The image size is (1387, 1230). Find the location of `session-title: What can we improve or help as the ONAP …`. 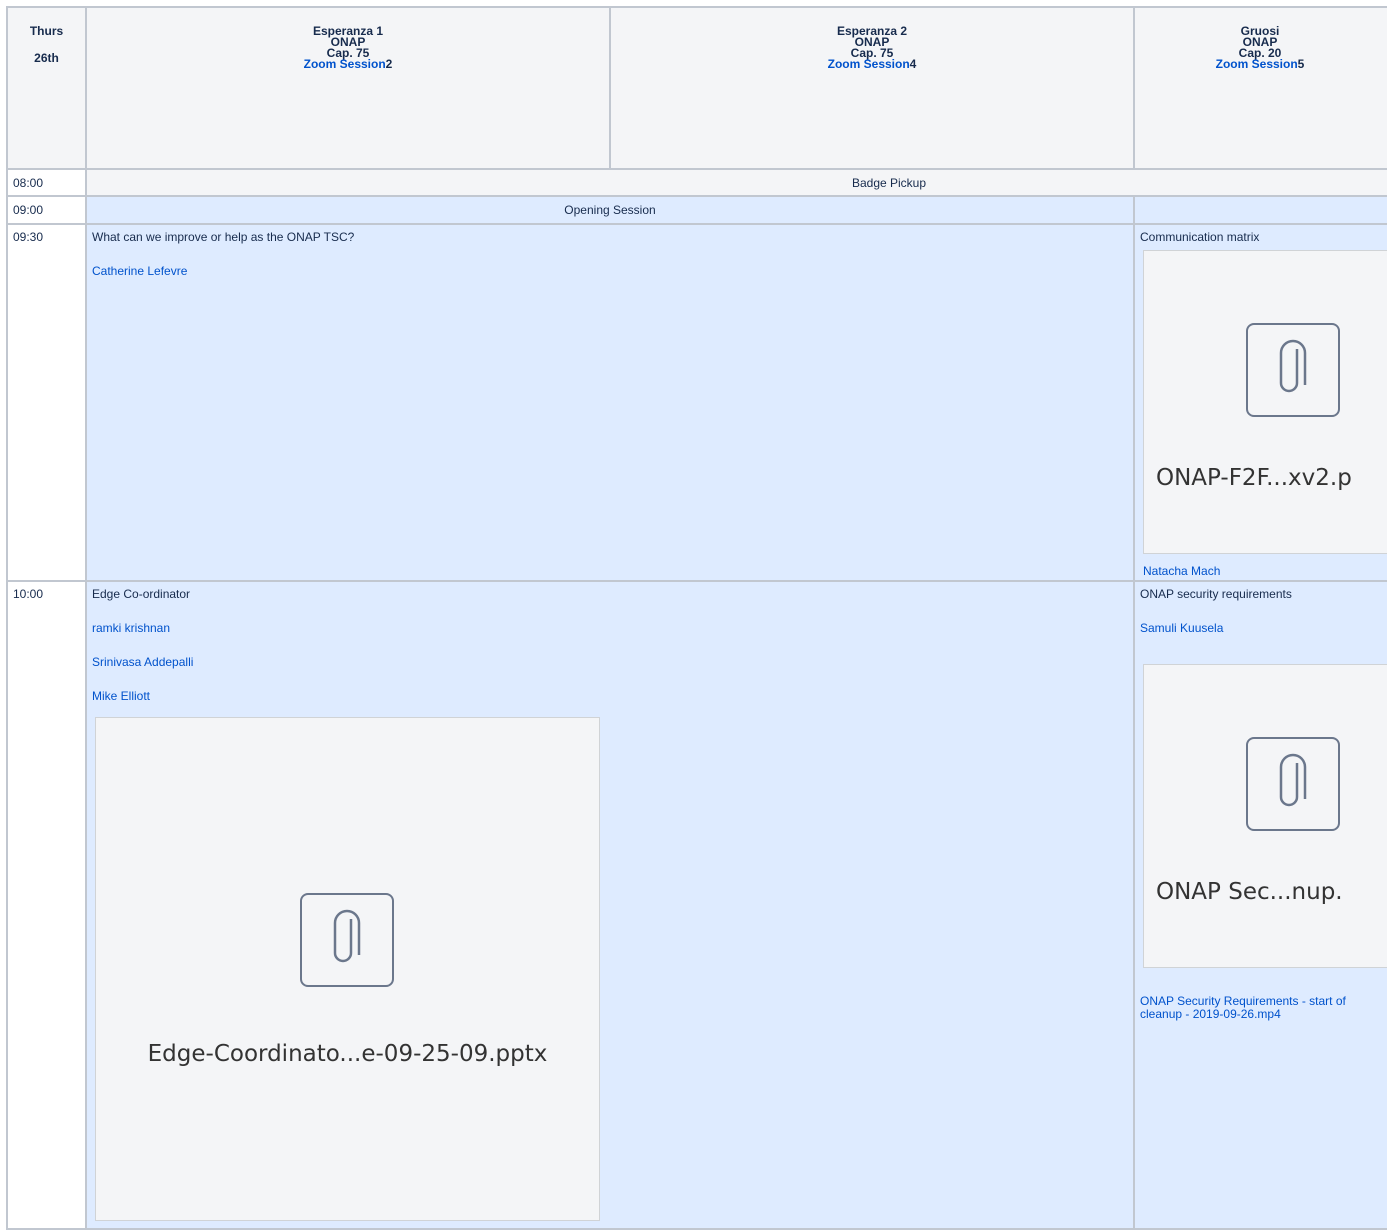

session-title: What can we improve or help as the ONAP … is located at coordinates (223, 237).